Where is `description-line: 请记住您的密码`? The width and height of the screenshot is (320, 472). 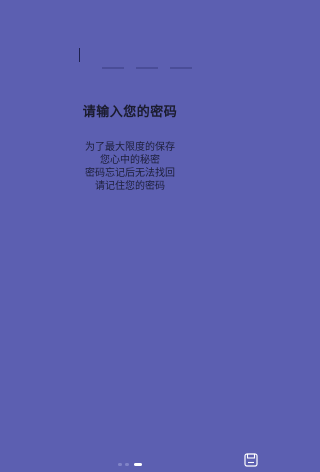
description-line: 请记住您的密码 is located at coordinates (130, 186).